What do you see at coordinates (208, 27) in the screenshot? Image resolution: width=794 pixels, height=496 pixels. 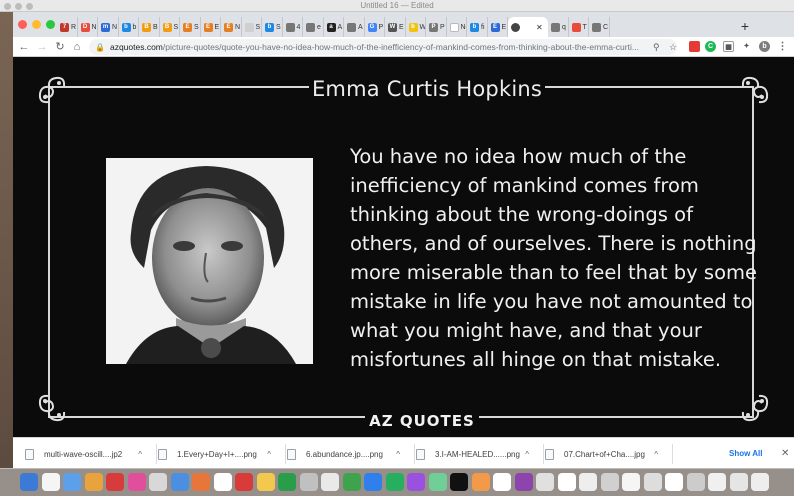 I see `tab-favicon-icon: E` at bounding box center [208, 27].